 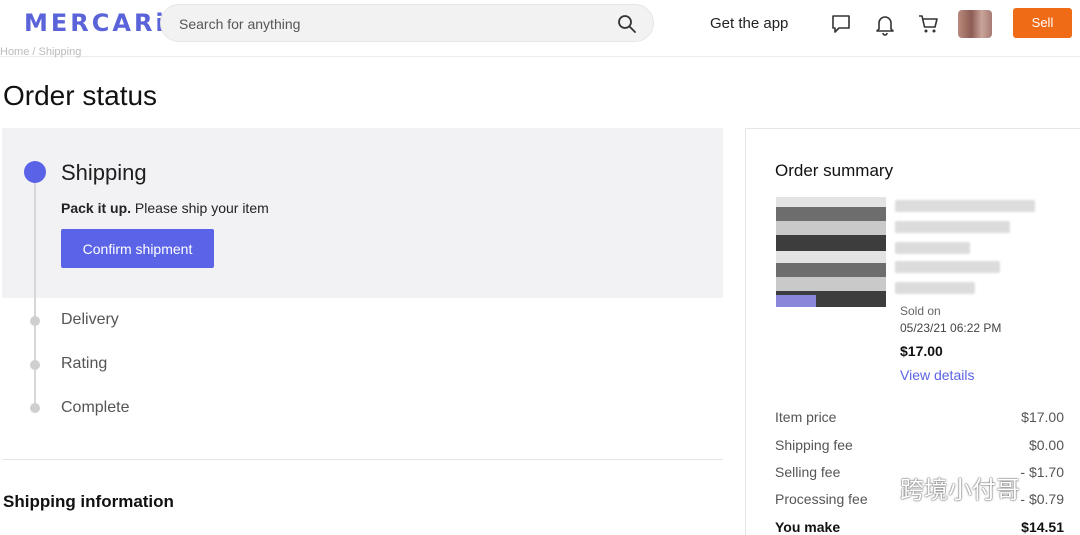 What do you see at coordinates (95, 407) in the screenshot?
I see `step-complete: Complete` at bounding box center [95, 407].